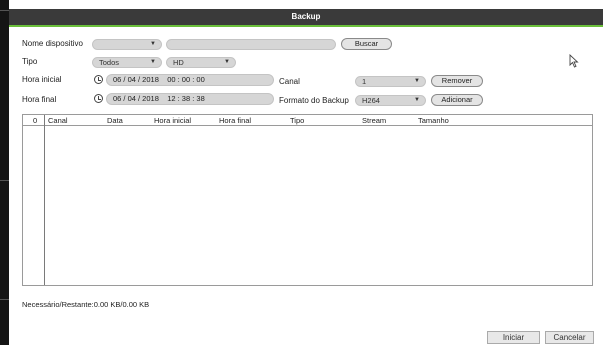  What do you see at coordinates (52, 43) in the screenshot?
I see `device-name-label: Nome dispositivo` at bounding box center [52, 43].